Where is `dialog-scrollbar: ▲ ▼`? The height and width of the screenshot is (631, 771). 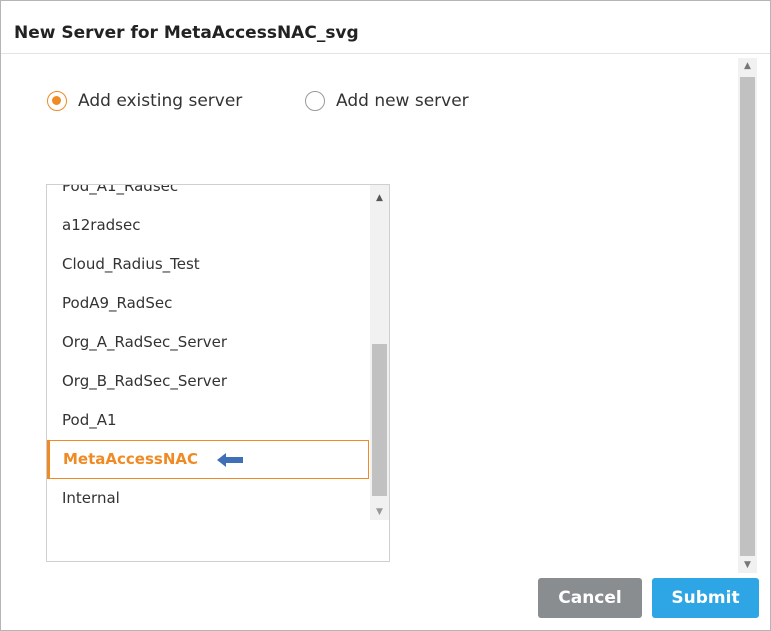
dialog-scrollbar: ▲ ▼ is located at coordinates (747, 315).